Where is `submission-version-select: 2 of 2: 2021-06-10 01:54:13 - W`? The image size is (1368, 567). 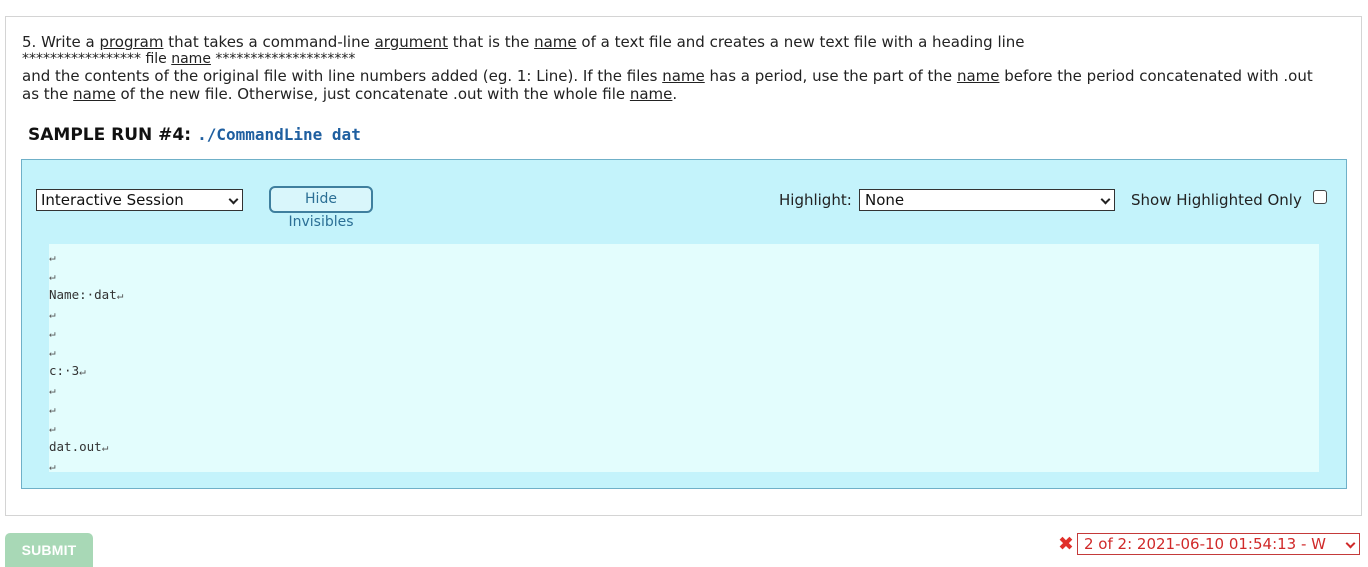 submission-version-select: 2 of 2: 2021-06-10 01:54:13 - W is located at coordinates (1218, 544).